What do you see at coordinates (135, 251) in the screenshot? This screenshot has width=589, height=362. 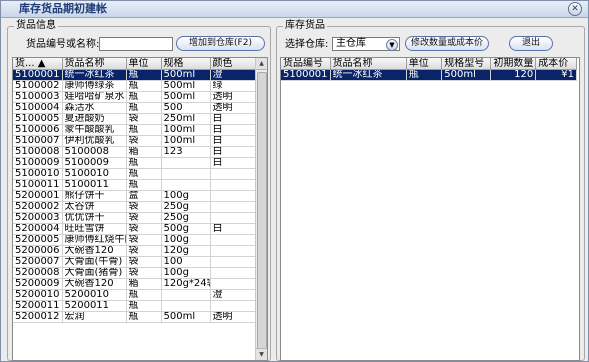 I see `table-row: 5200006 大碗香120 袋 120g` at bounding box center [135, 251].